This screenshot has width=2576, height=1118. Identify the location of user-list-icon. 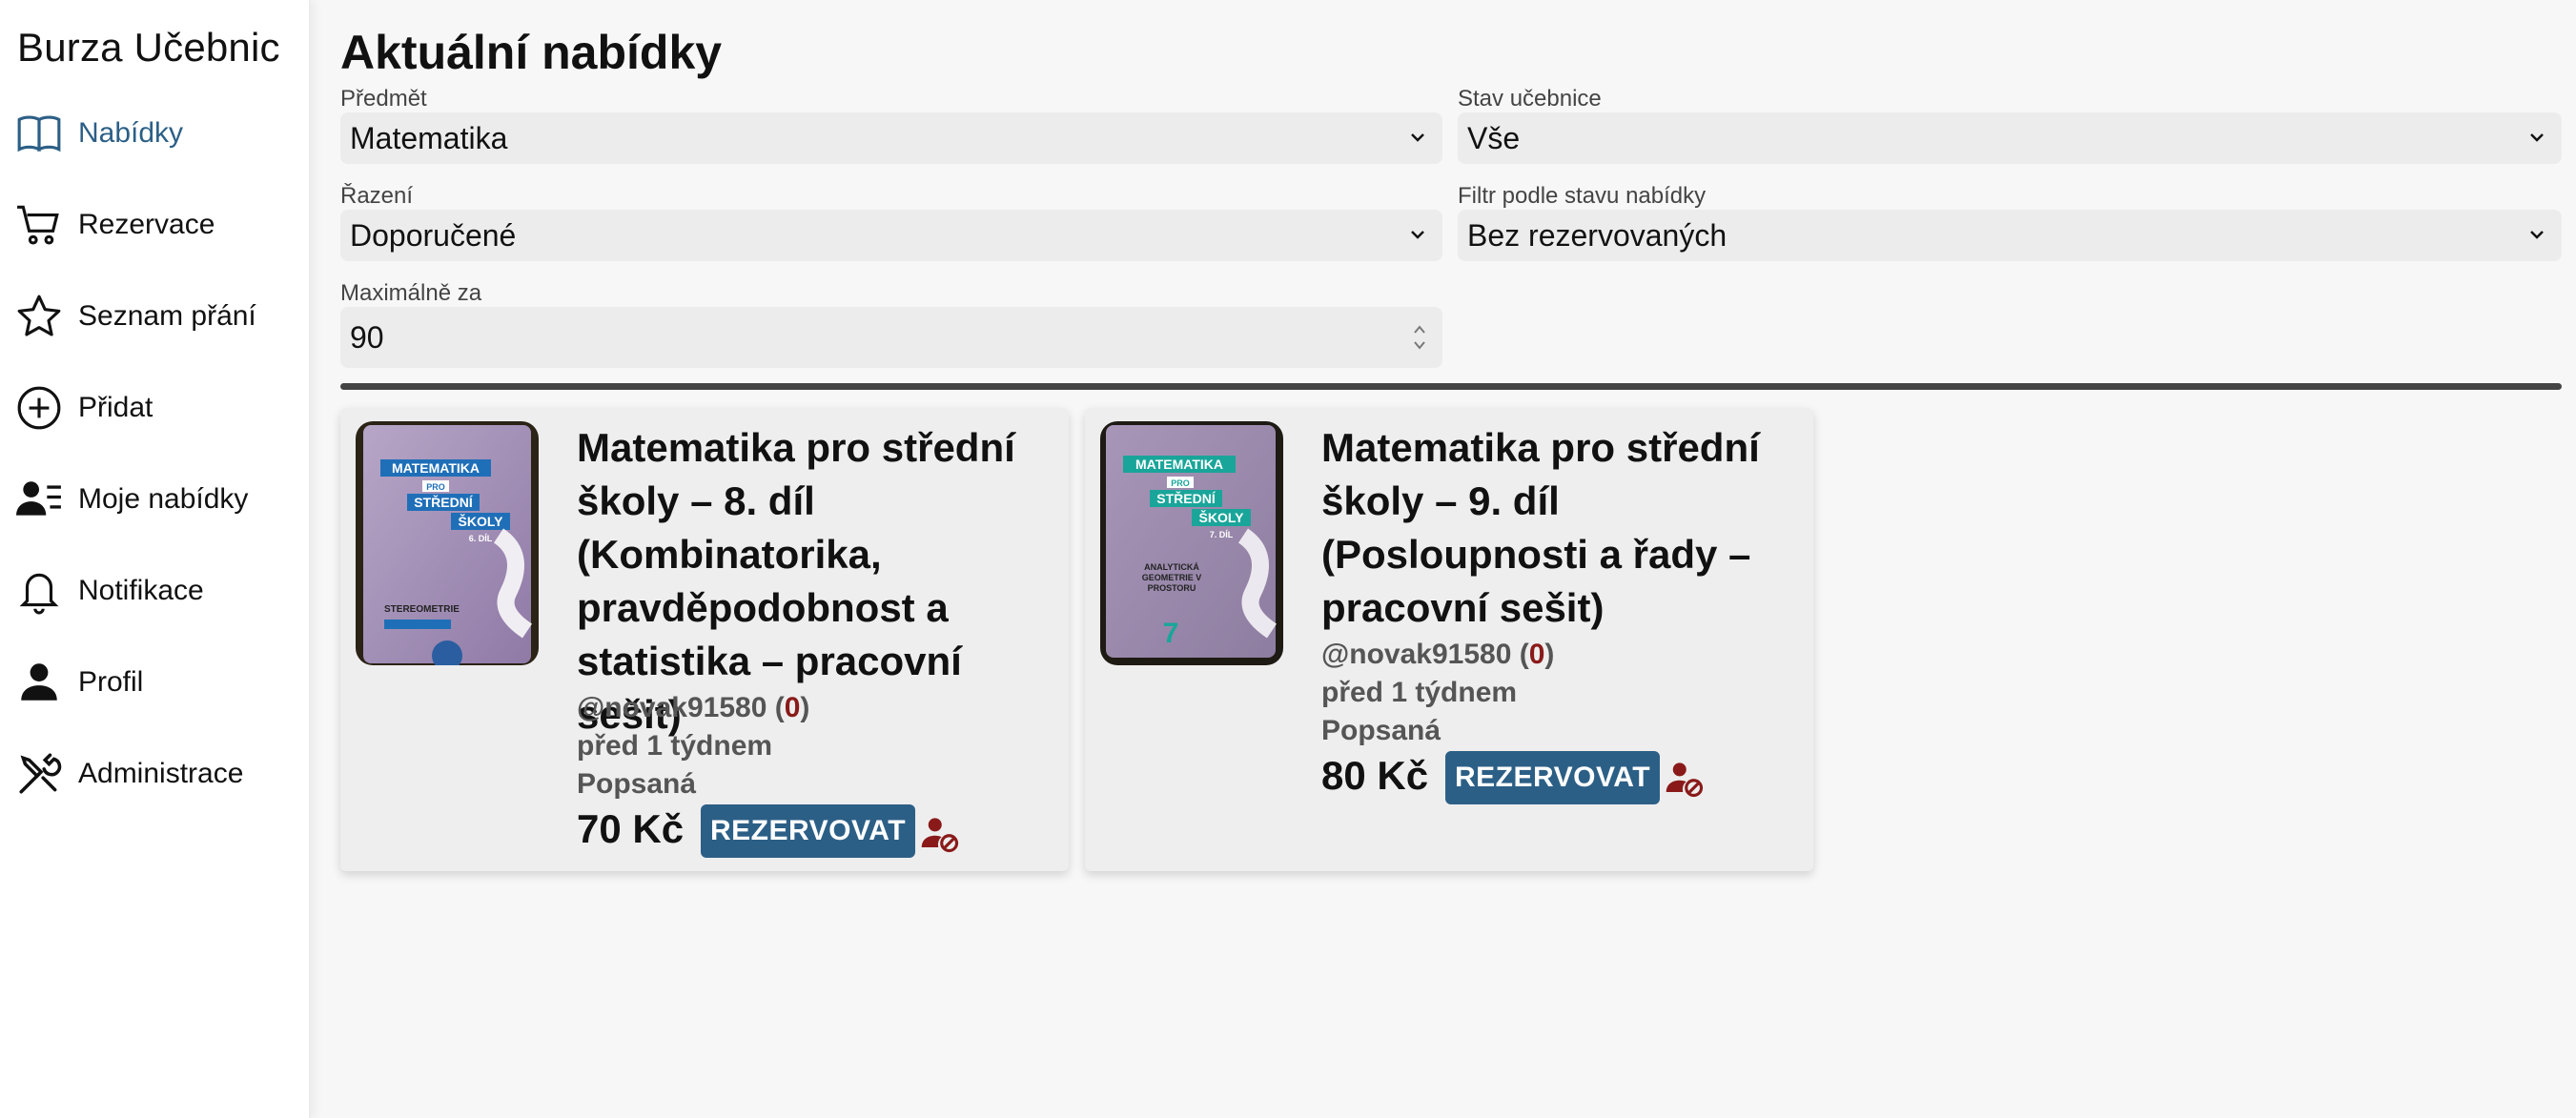
(40, 499).